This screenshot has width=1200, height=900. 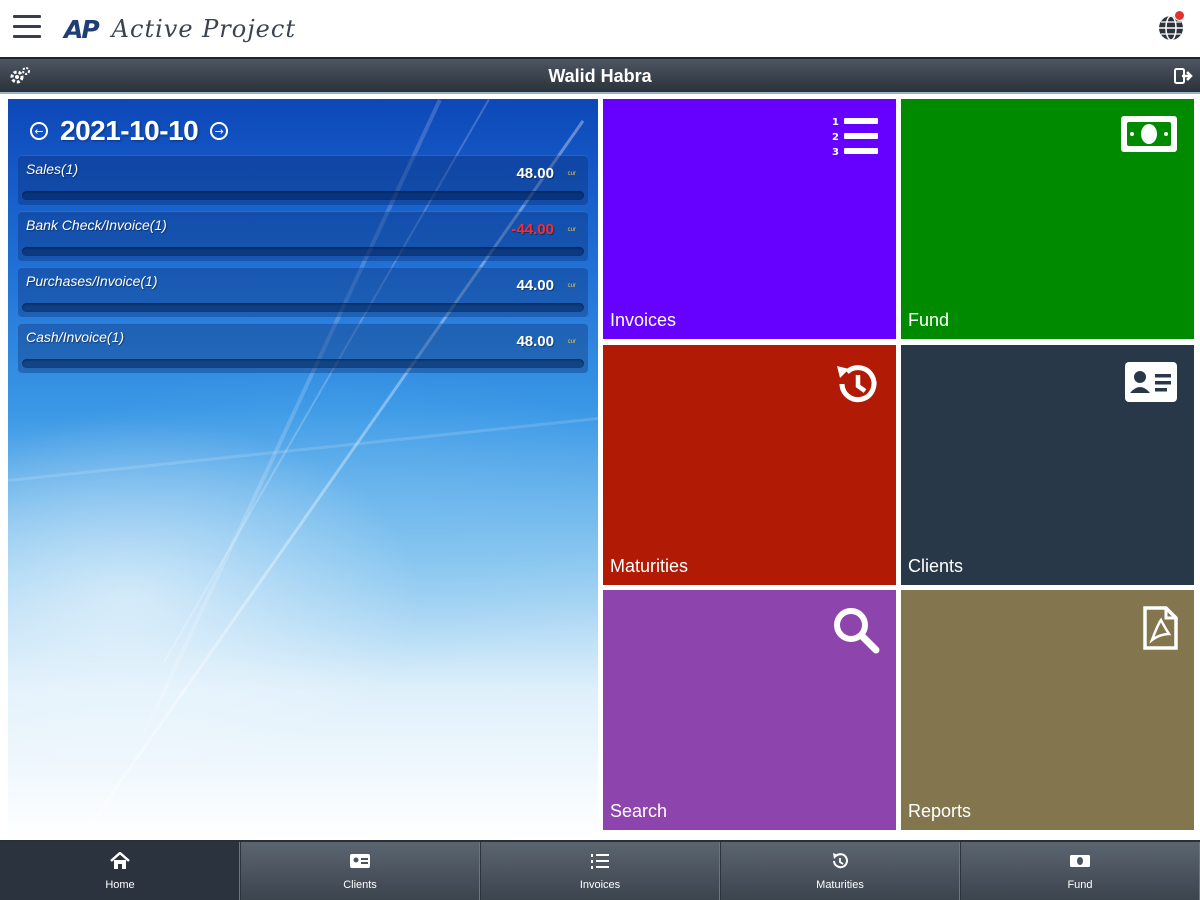 What do you see at coordinates (120, 885) in the screenshot?
I see `tab-label: Home` at bounding box center [120, 885].